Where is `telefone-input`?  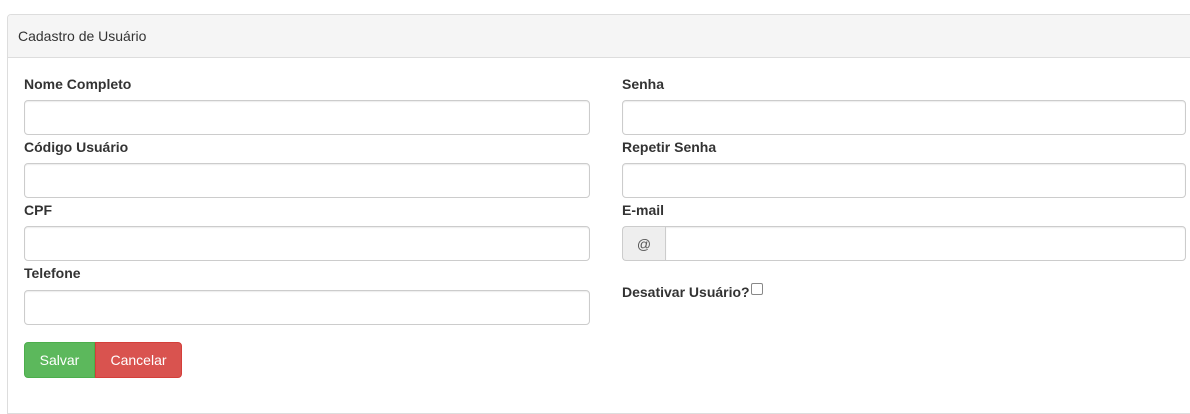 telefone-input is located at coordinates (307, 307).